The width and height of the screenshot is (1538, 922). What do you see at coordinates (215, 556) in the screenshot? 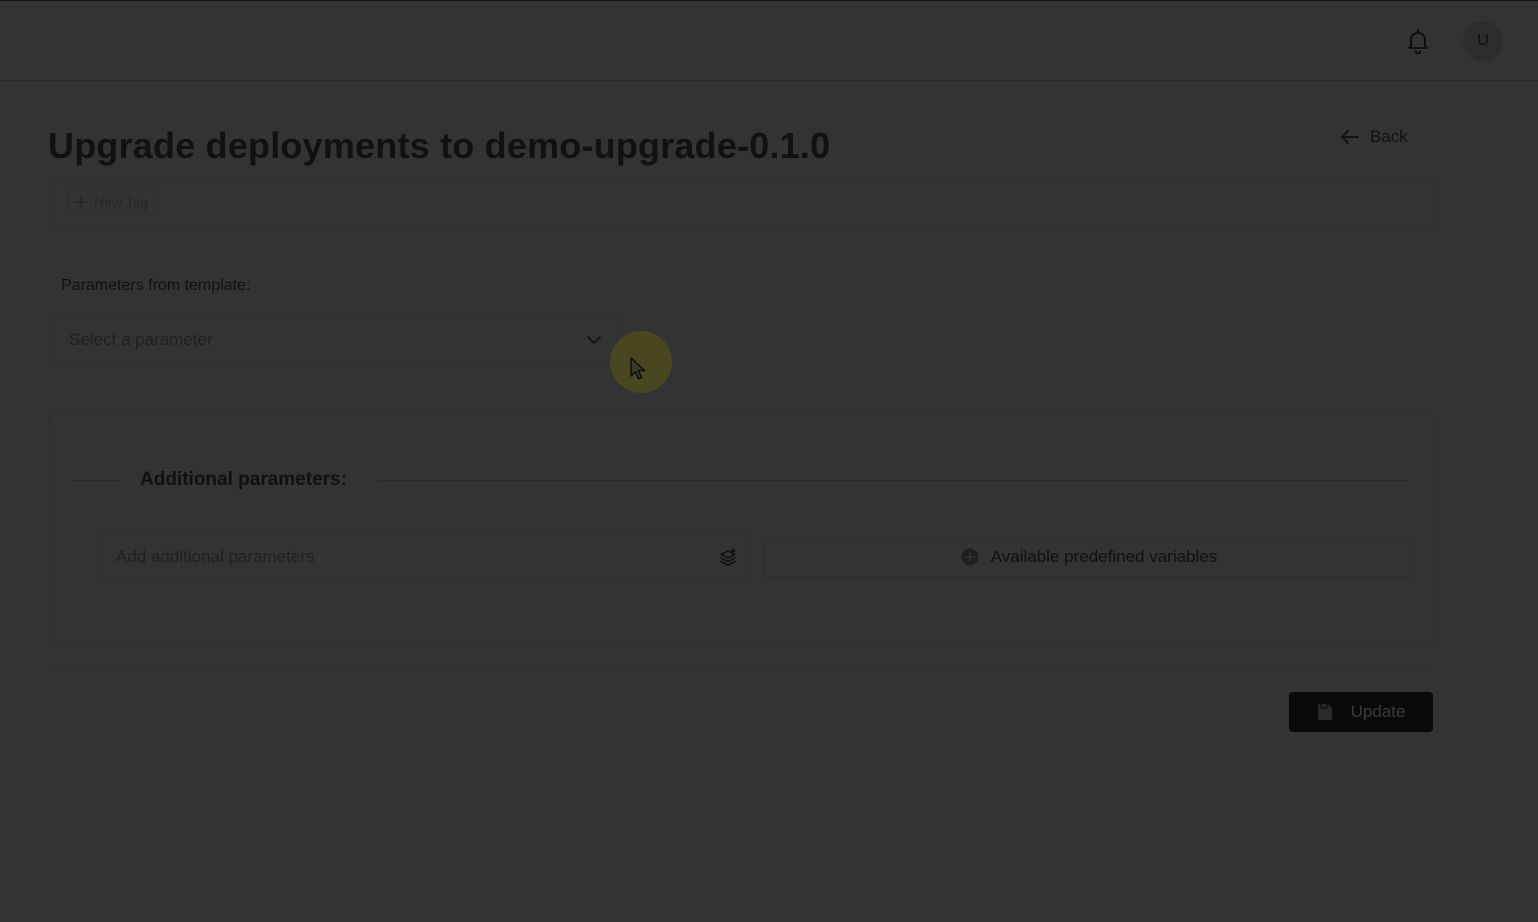
I see `additional-parameters-placeholder: Add additional parameters` at bounding box center [215, 556].